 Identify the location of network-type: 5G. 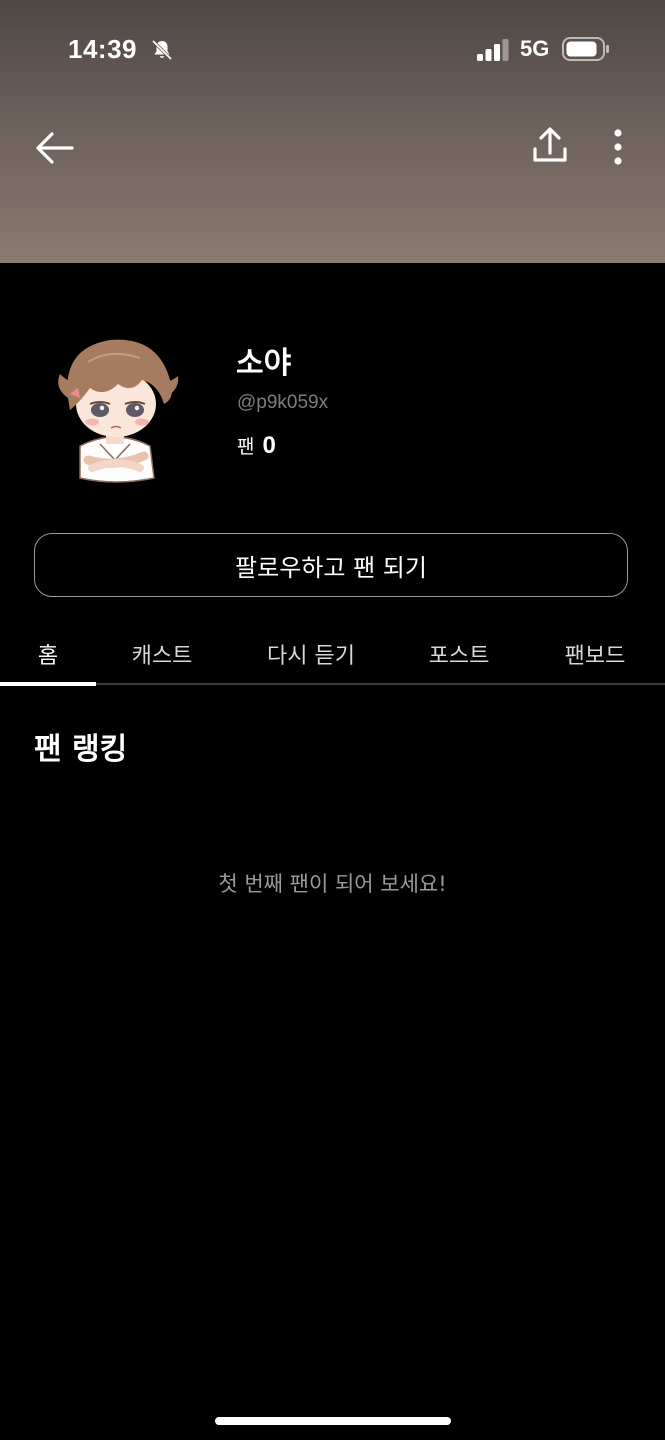
(535, 48).